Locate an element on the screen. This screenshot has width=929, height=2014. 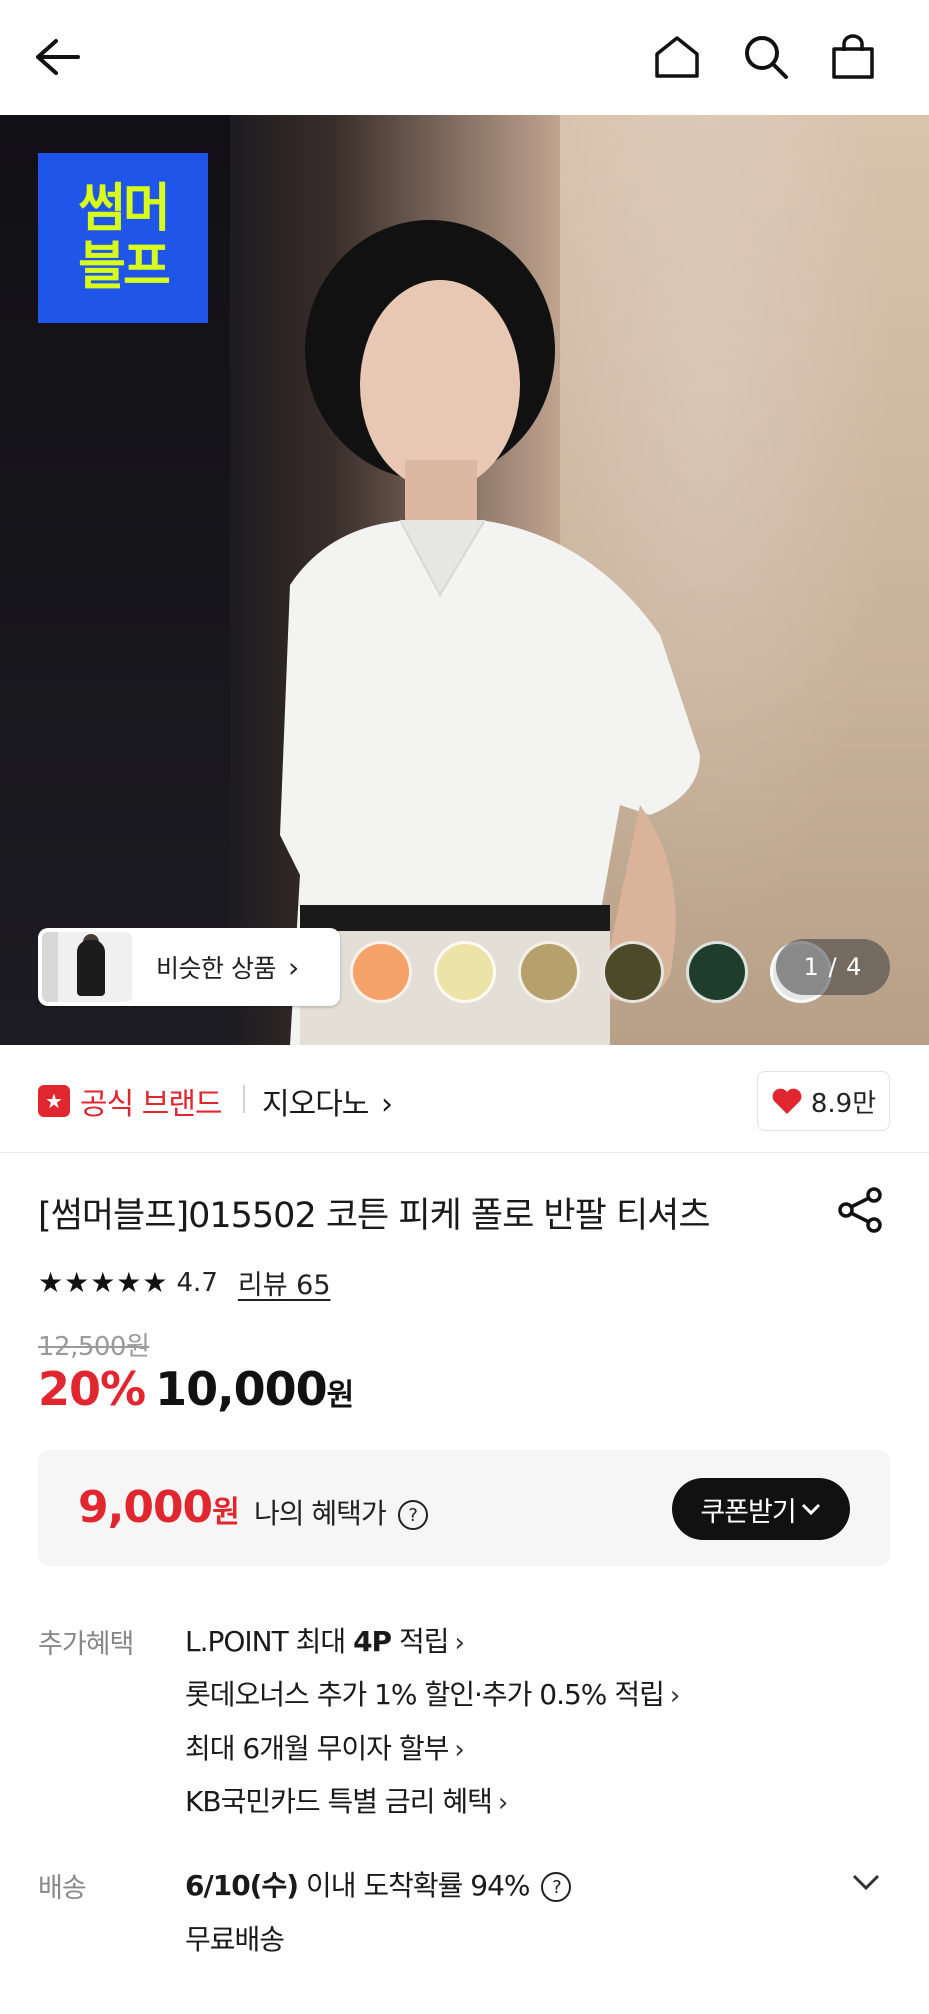
price-unit: 원 is located at coordinates (340, 1395).